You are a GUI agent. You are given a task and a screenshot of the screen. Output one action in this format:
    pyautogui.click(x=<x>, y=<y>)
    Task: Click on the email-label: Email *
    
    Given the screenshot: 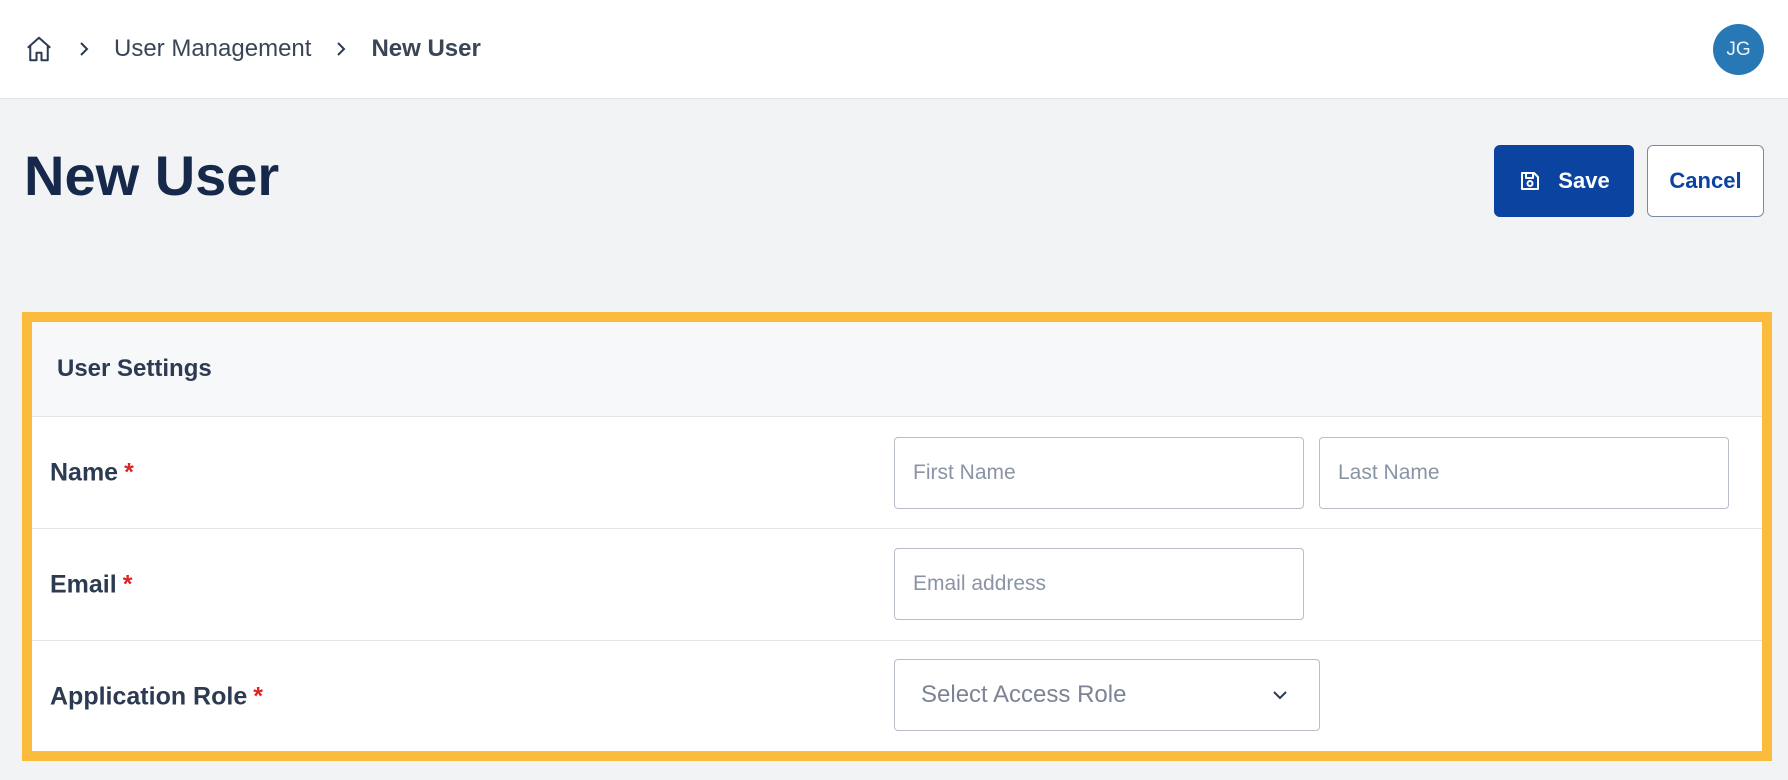 What is the action you would take?
    pyautogui.click(x=91, y=584)
    